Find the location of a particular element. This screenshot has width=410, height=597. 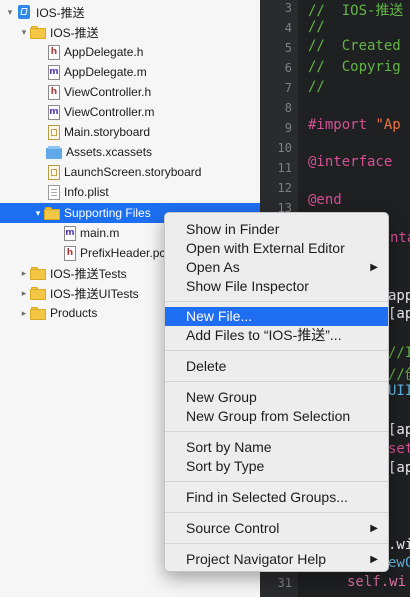

nav-item-label: IOS-推送UITests is located at coordinates (94, 293).